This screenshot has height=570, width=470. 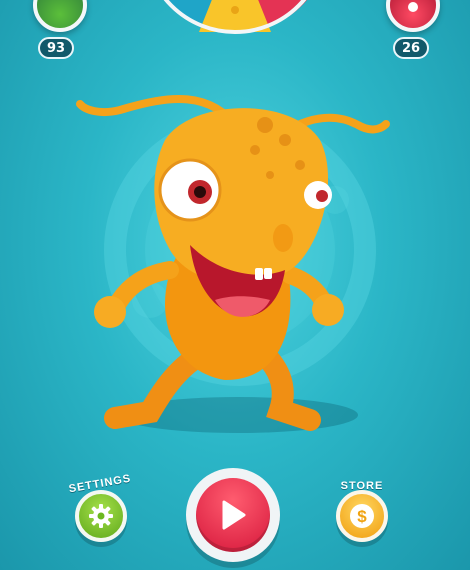 I want to click on play-button-core, so click(x=233, y=515).